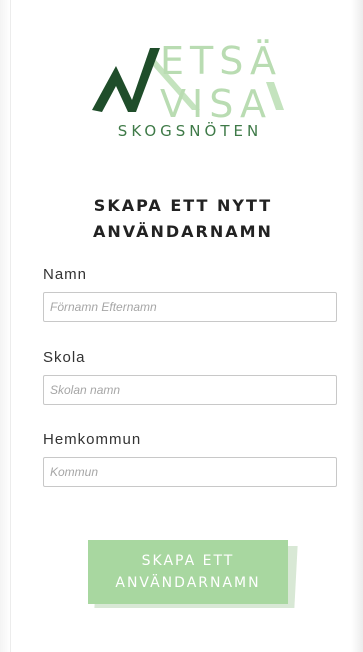 The image size is (363, 652). Describe the element at coordinates (188, 583) in the screenshot. I see `create-username-button-line2: ANVÄNDARNAMN` at that location.